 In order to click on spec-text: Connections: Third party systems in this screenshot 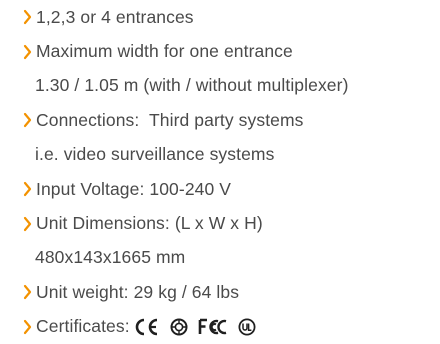, I will do `click(170, 119)`.